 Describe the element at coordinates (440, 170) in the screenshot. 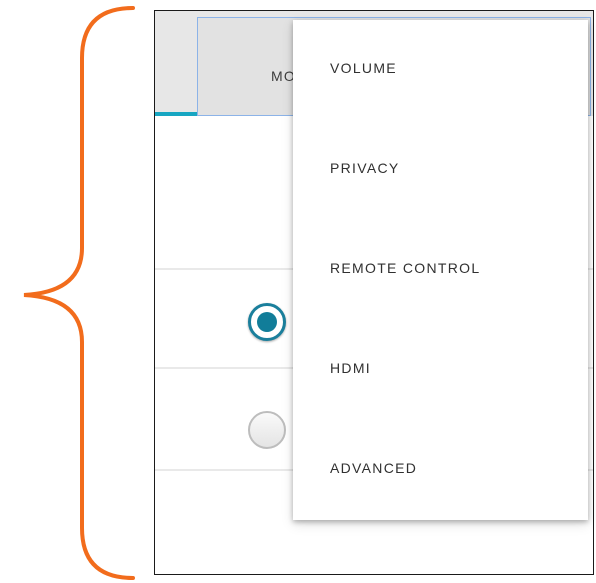

I see `menu-item-privacy: PRIVACY` at that location.